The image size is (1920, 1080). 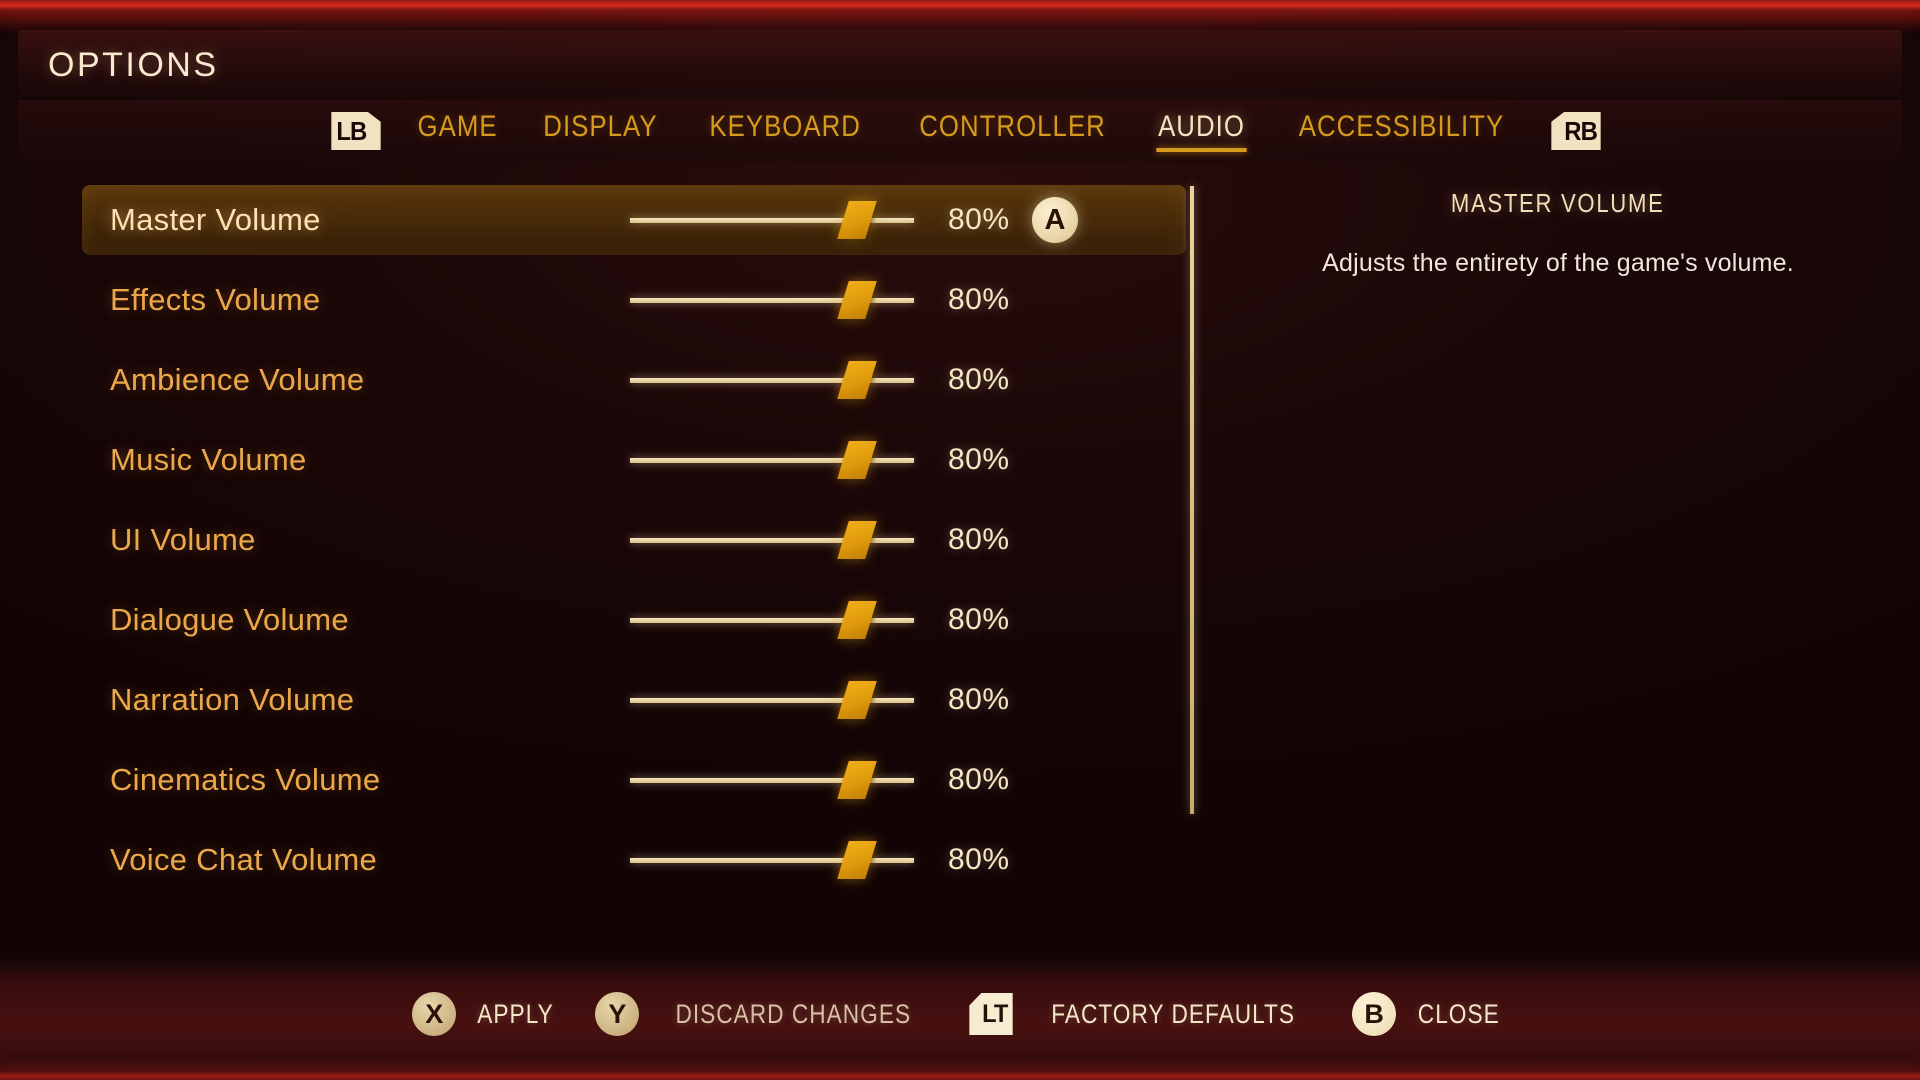 I want to click on option-label: UI Volume, so click(x=183, y=539).